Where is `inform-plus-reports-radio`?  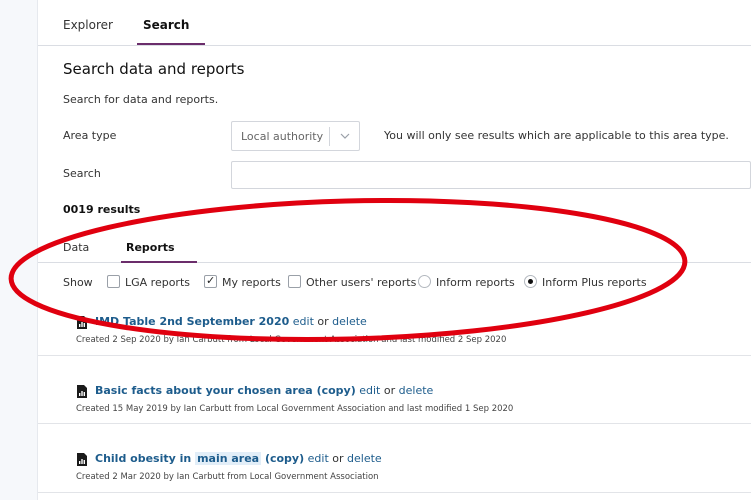 inform-plus-reports-radio is located at coordinates (530, 281).